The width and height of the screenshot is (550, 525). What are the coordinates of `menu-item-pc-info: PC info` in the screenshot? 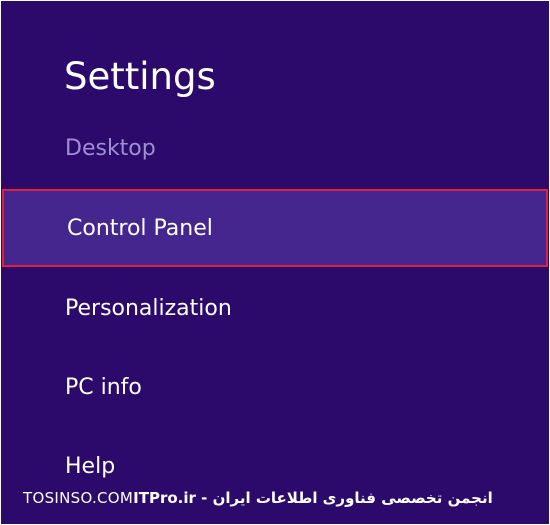 It's located at (275, 387).